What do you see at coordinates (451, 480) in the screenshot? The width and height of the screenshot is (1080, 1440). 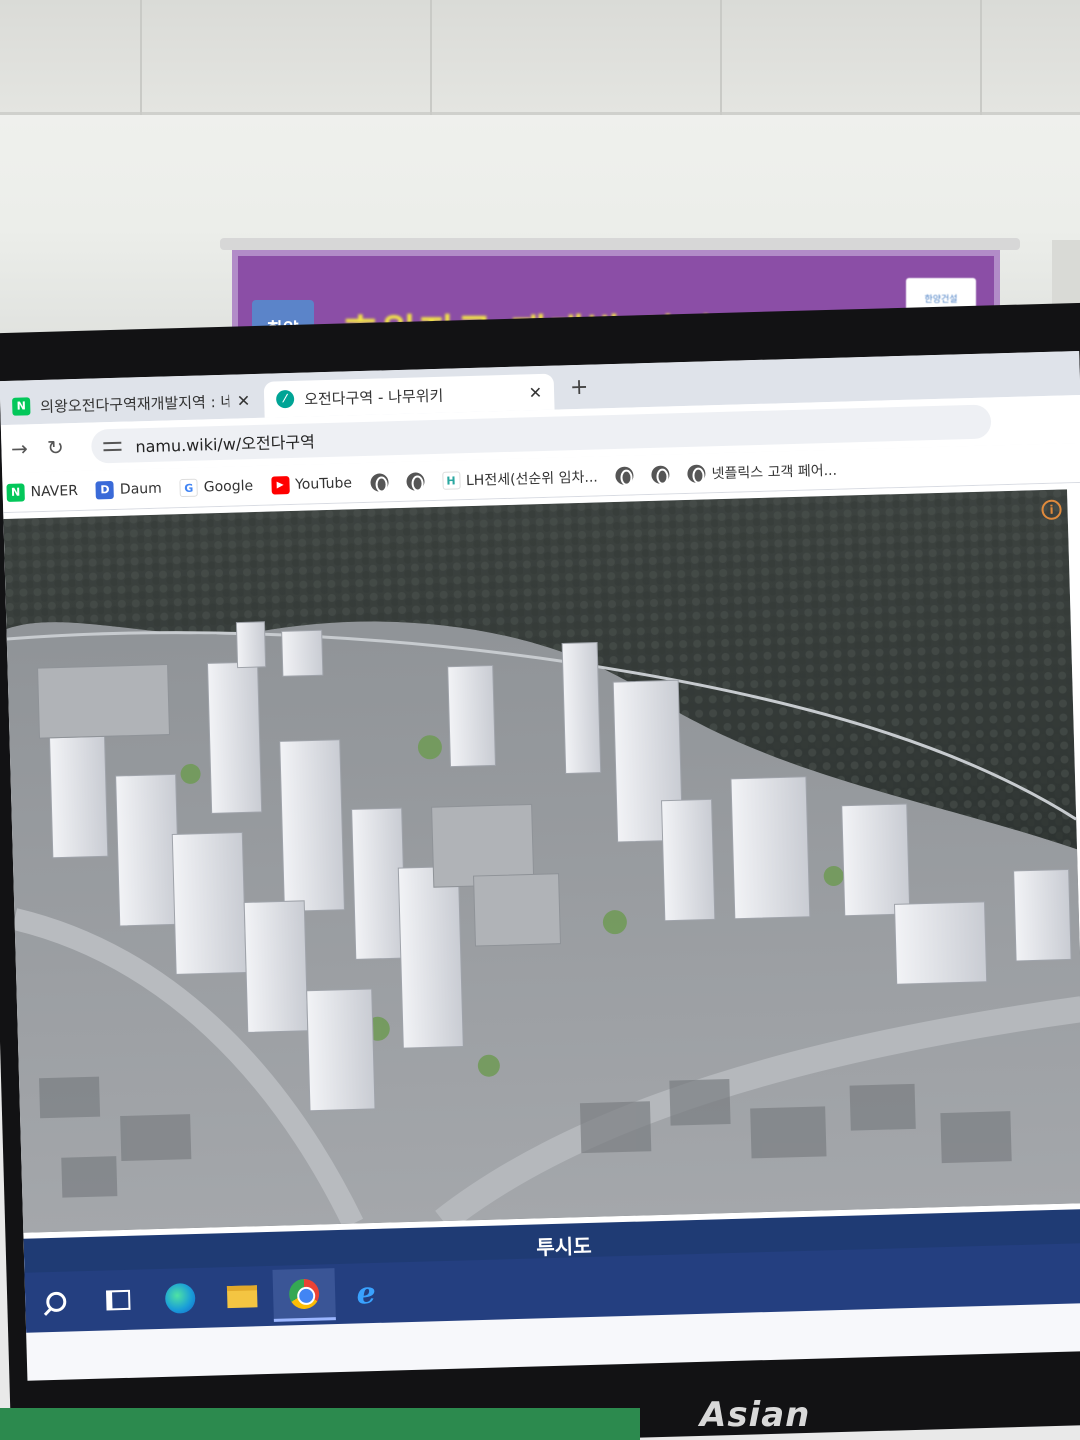 I see `lh-icon: H` at bounding box center [451, 480].